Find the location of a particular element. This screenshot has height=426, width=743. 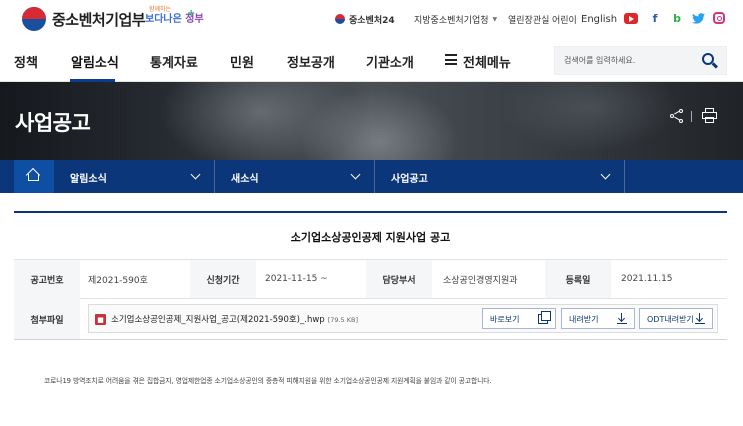

gnb-item-info-disclosure: 정보공개 is located at coordinates (311, 61).